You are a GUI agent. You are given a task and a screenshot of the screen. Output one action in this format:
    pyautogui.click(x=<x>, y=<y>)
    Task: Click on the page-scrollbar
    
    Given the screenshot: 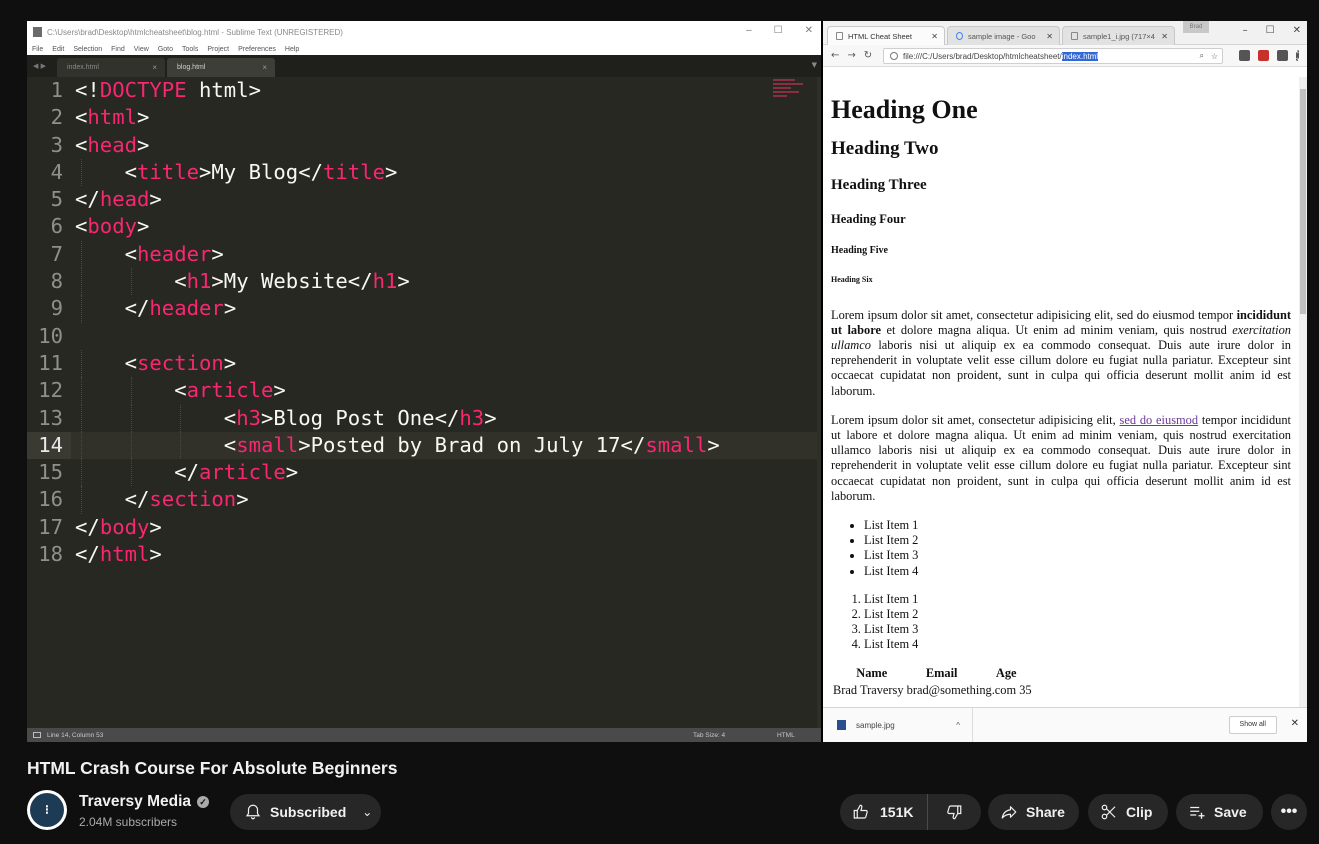 What is the action you would take?
    pyautogui.click(x=1303, y=392)
    